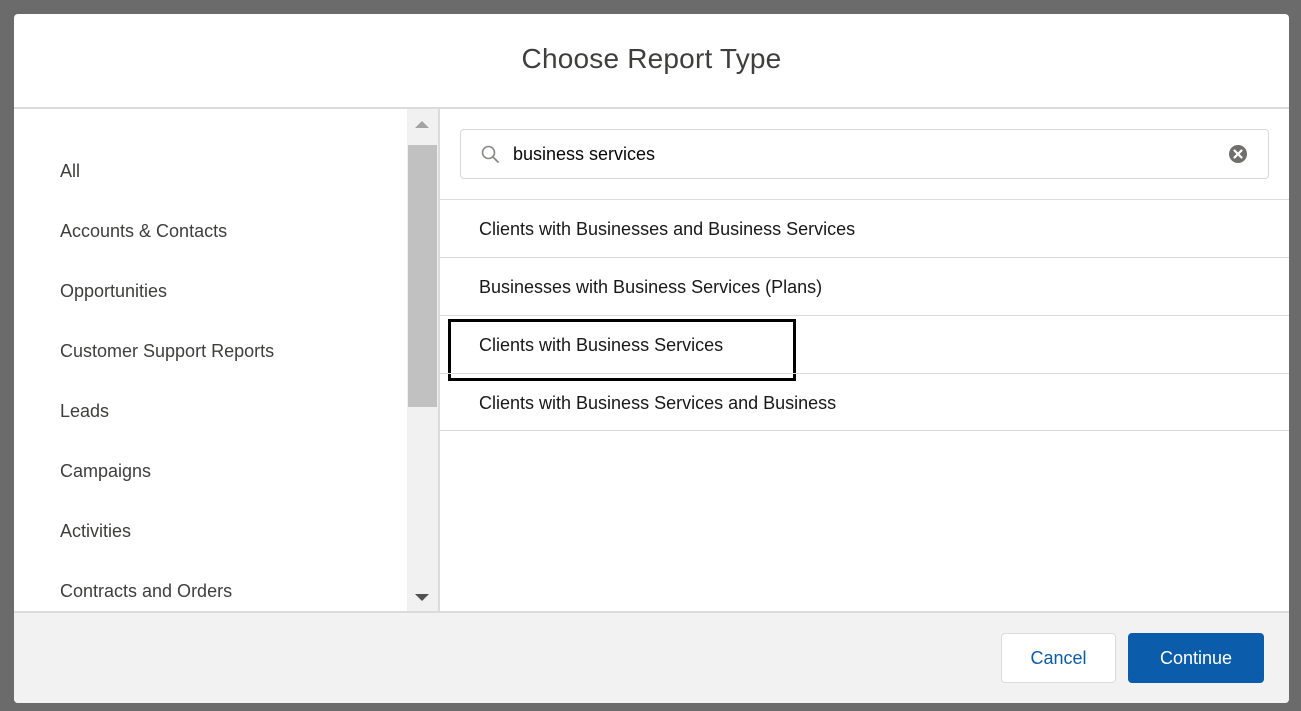 This screenshot has width=1301, height=711. What do you see at coordinates (1058, 658) in the screenshot?
I see `cancel-button: Cancel` at bounding box center [1058, 658].